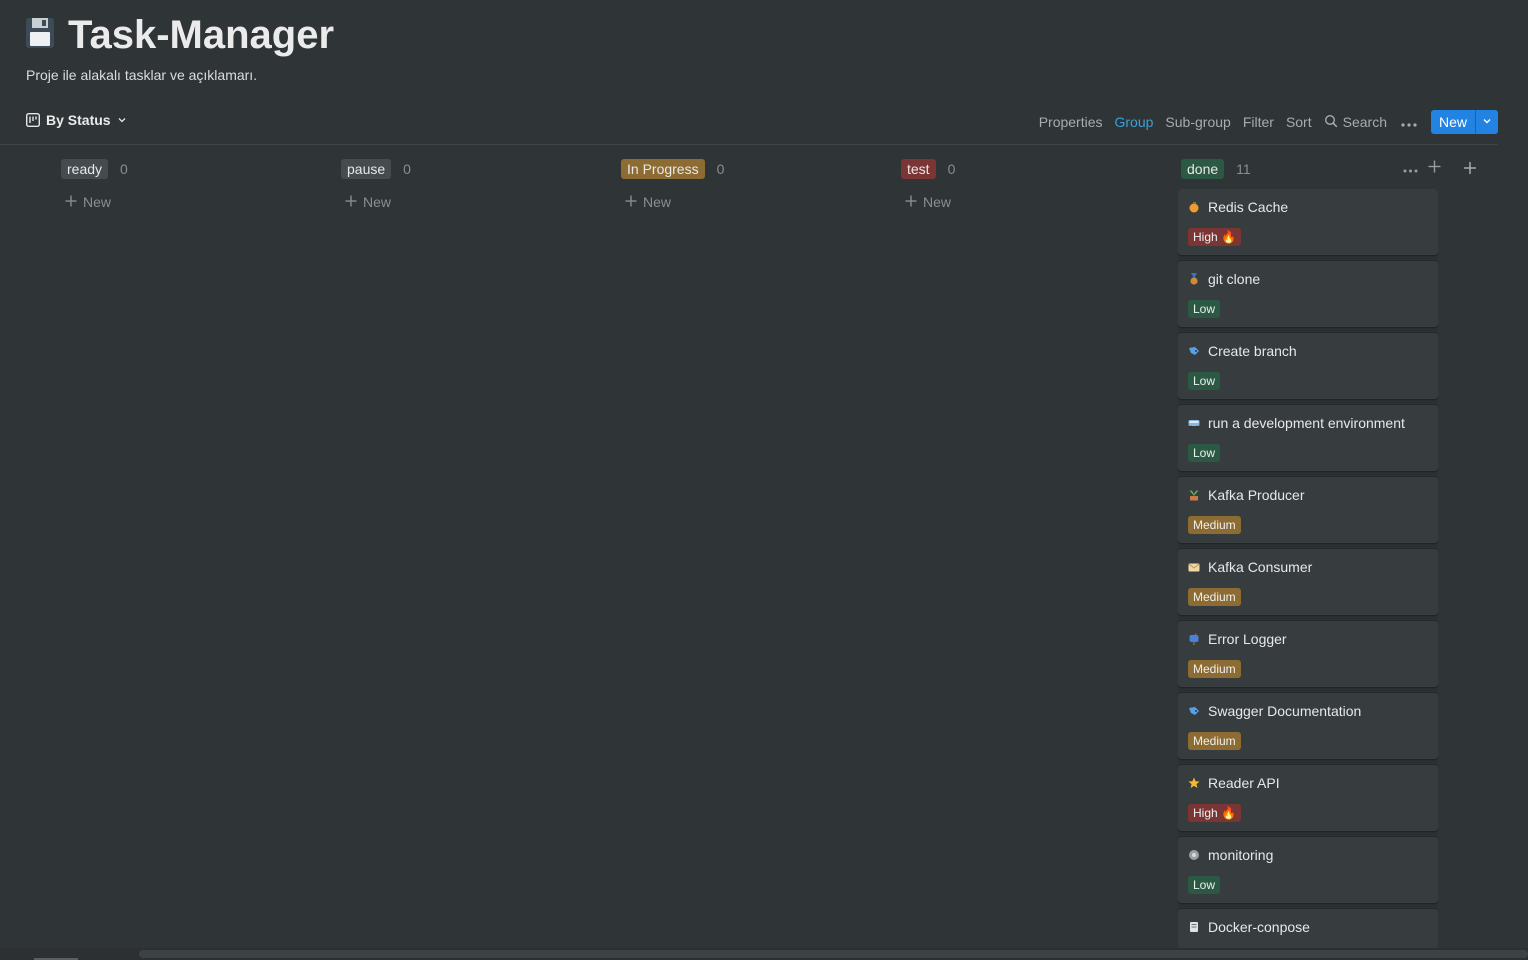 Image resolution: width=1528 pixels, height=960 pixels. What do you see at coordinates (471, 184) in the screenshot?
I see `column-pause: pause 0 New` at bounding box center [471, 184].